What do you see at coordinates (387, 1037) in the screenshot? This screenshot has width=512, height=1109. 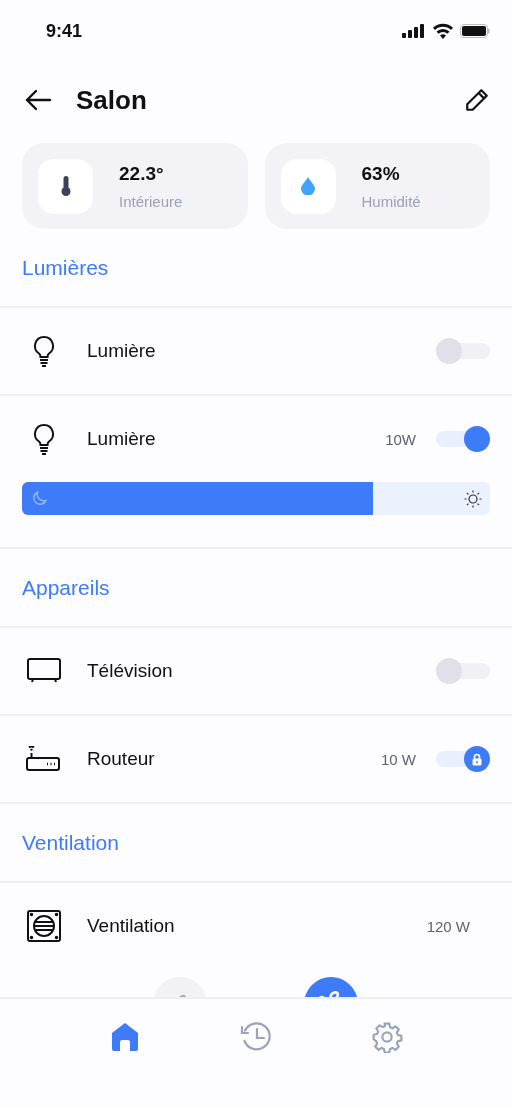 I see `settings-tab` at bounding box center [387, 1037].